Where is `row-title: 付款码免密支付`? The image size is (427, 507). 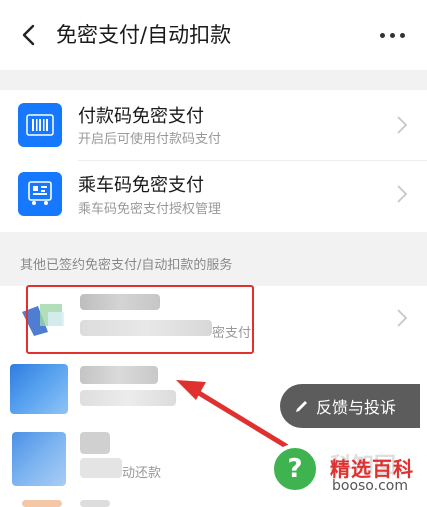
row-title: 付款码免密支付 is located at coordinates (141, 116).